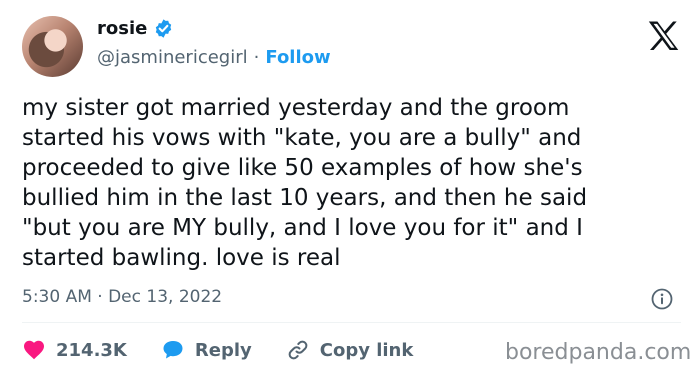 The image size is (700, 379). What do you see at coordinates (297, 57) in the screenshot?
I see `follow-button: Follow` at bounding box center [297, 57].